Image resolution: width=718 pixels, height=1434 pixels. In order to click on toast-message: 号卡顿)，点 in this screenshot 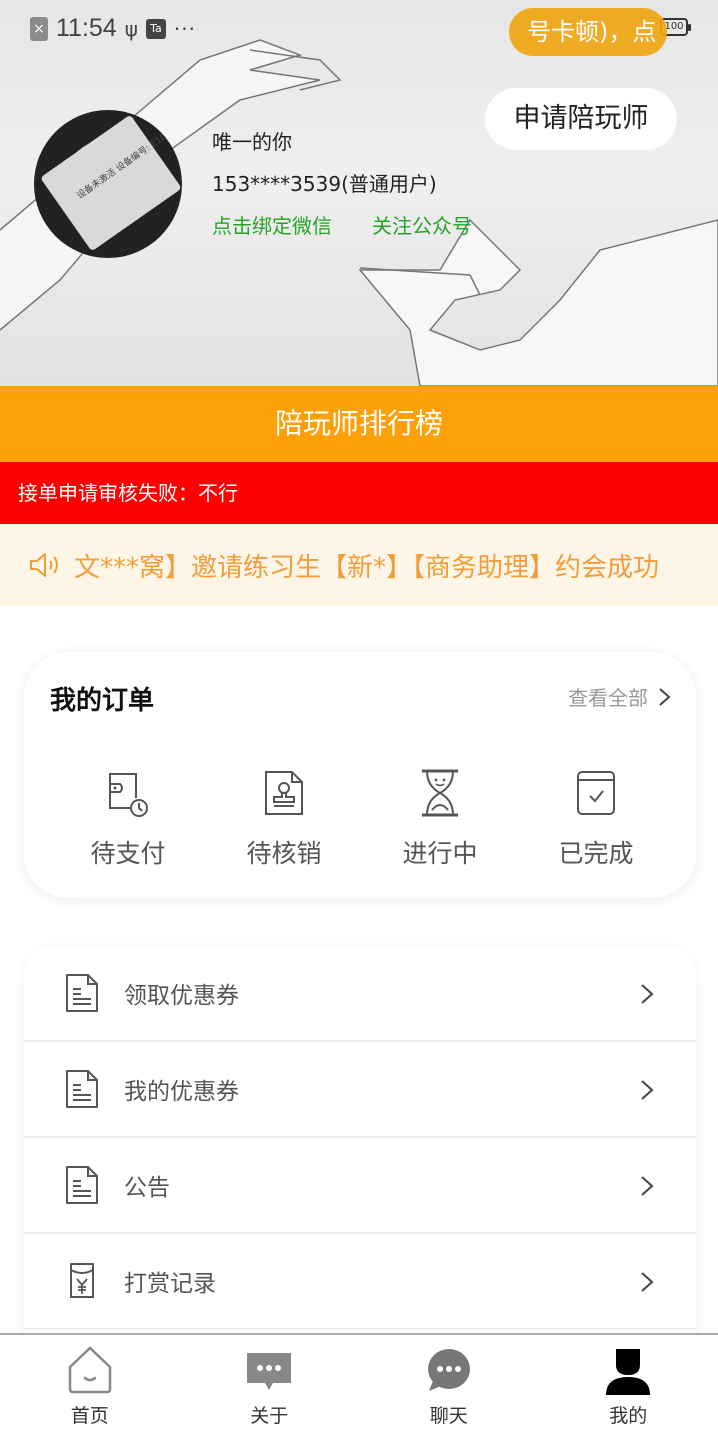, I will do `click(588, 32)`.